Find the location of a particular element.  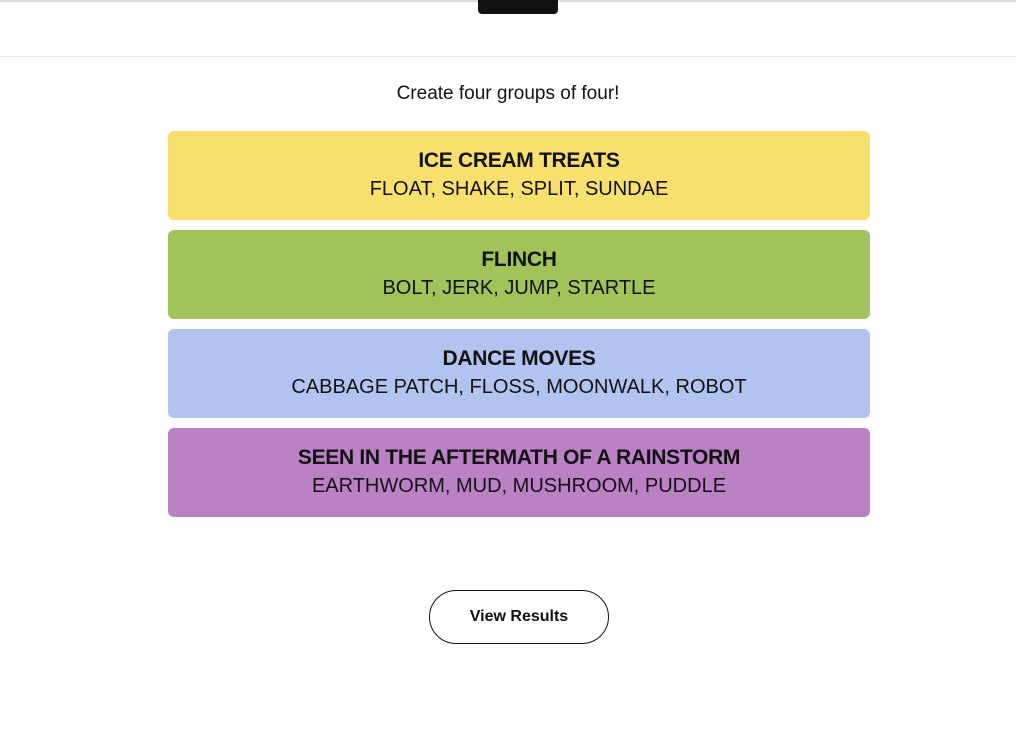

top-tab is located at coordinates (518, 7).